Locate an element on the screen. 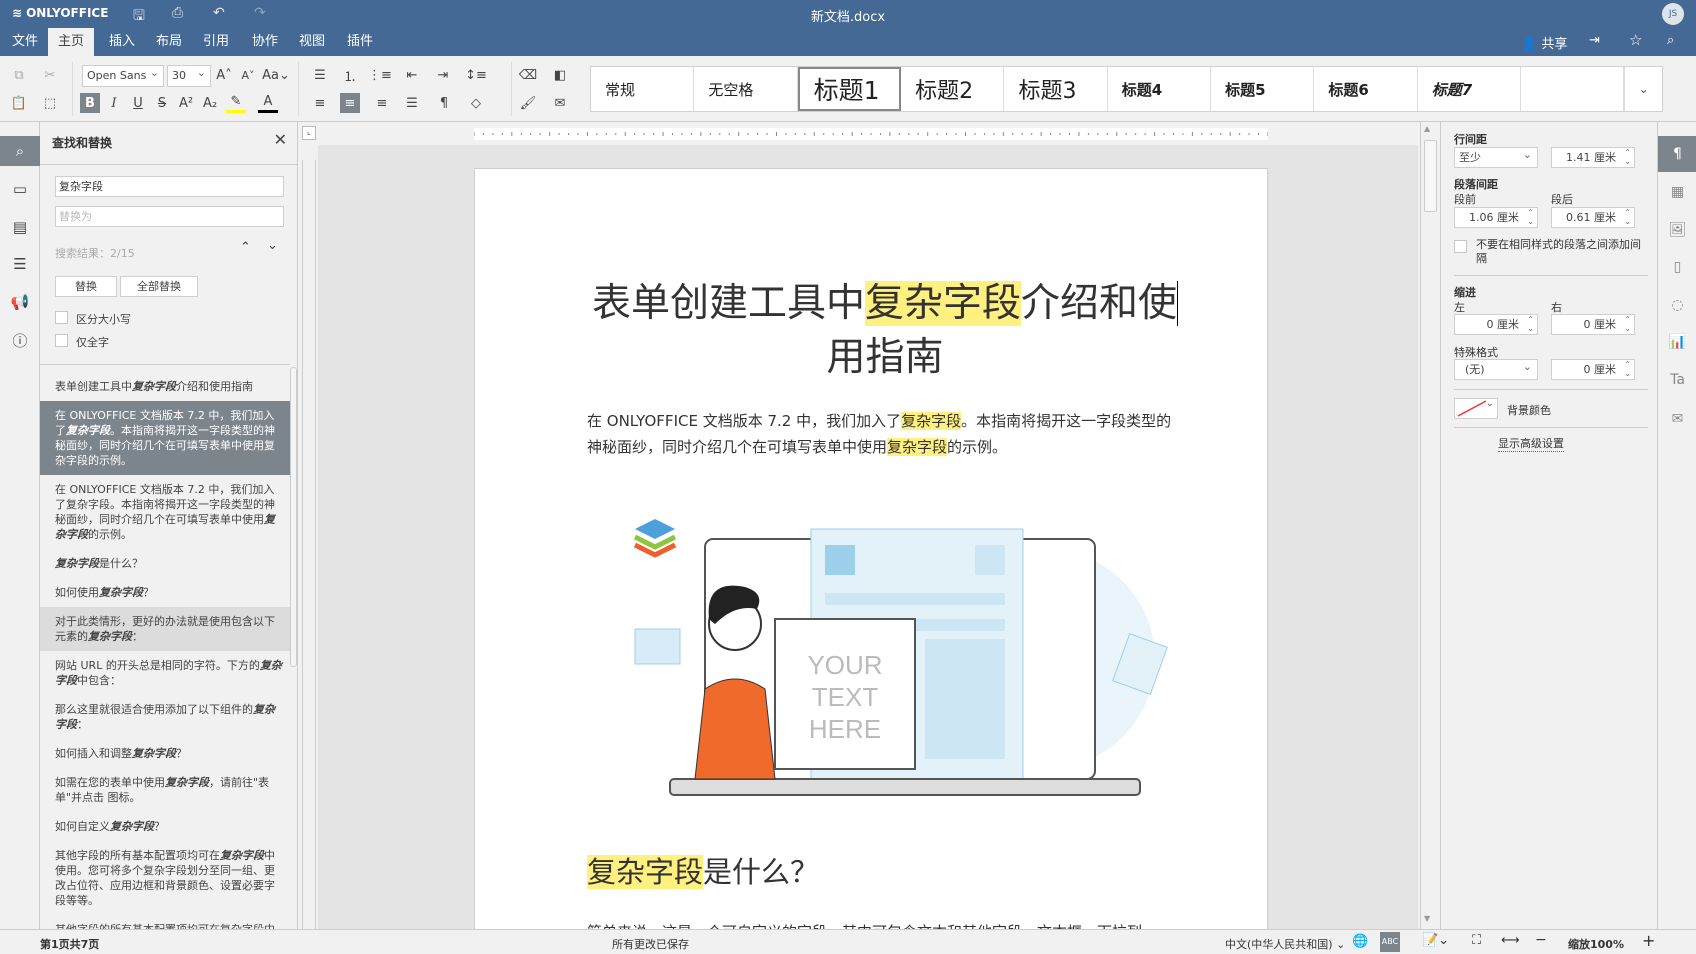  horizontal-ruler is located at coordinates (871, 134).